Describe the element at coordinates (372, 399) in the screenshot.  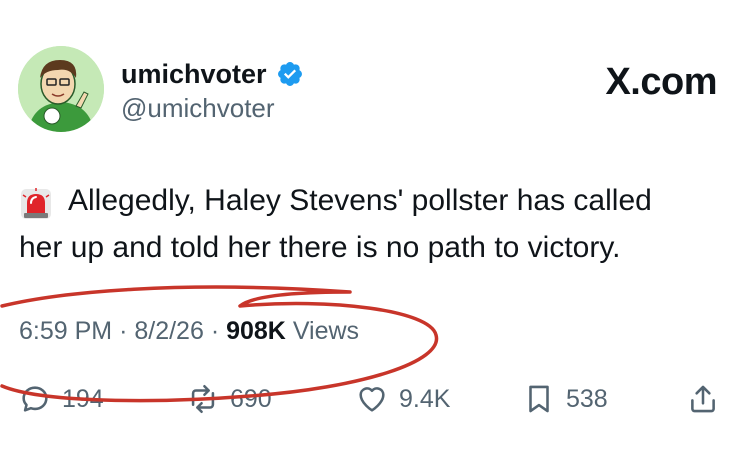
I see `heart-icon` at that location.